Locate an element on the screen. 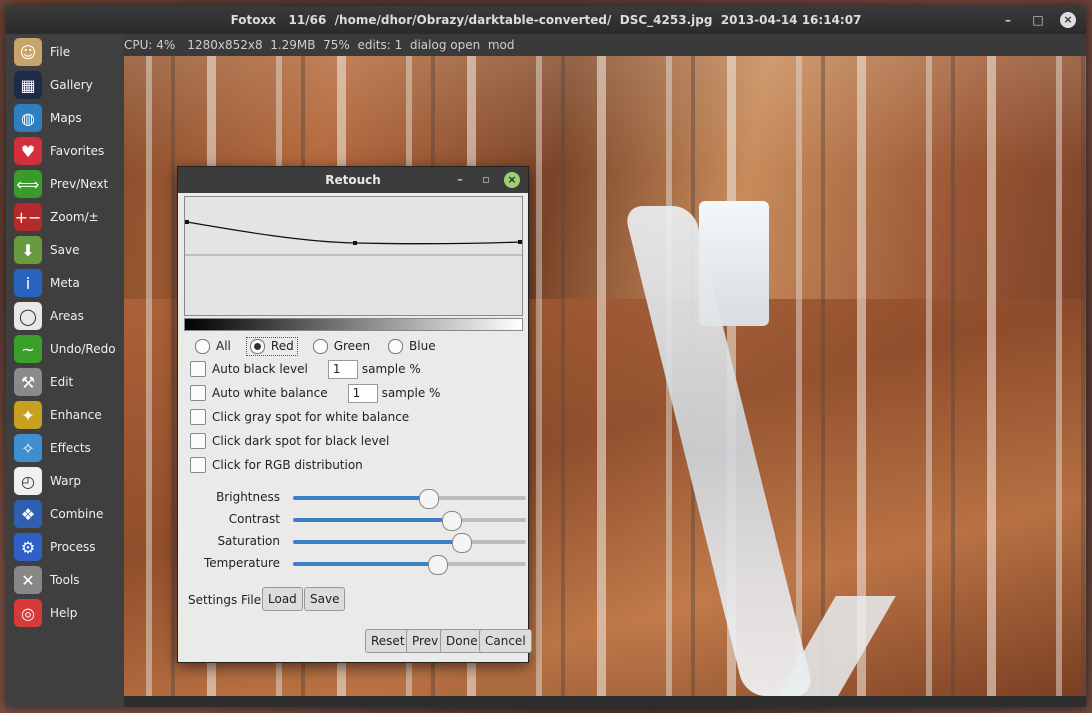  save-settings-button: Save is located at coordinates (325, 599).